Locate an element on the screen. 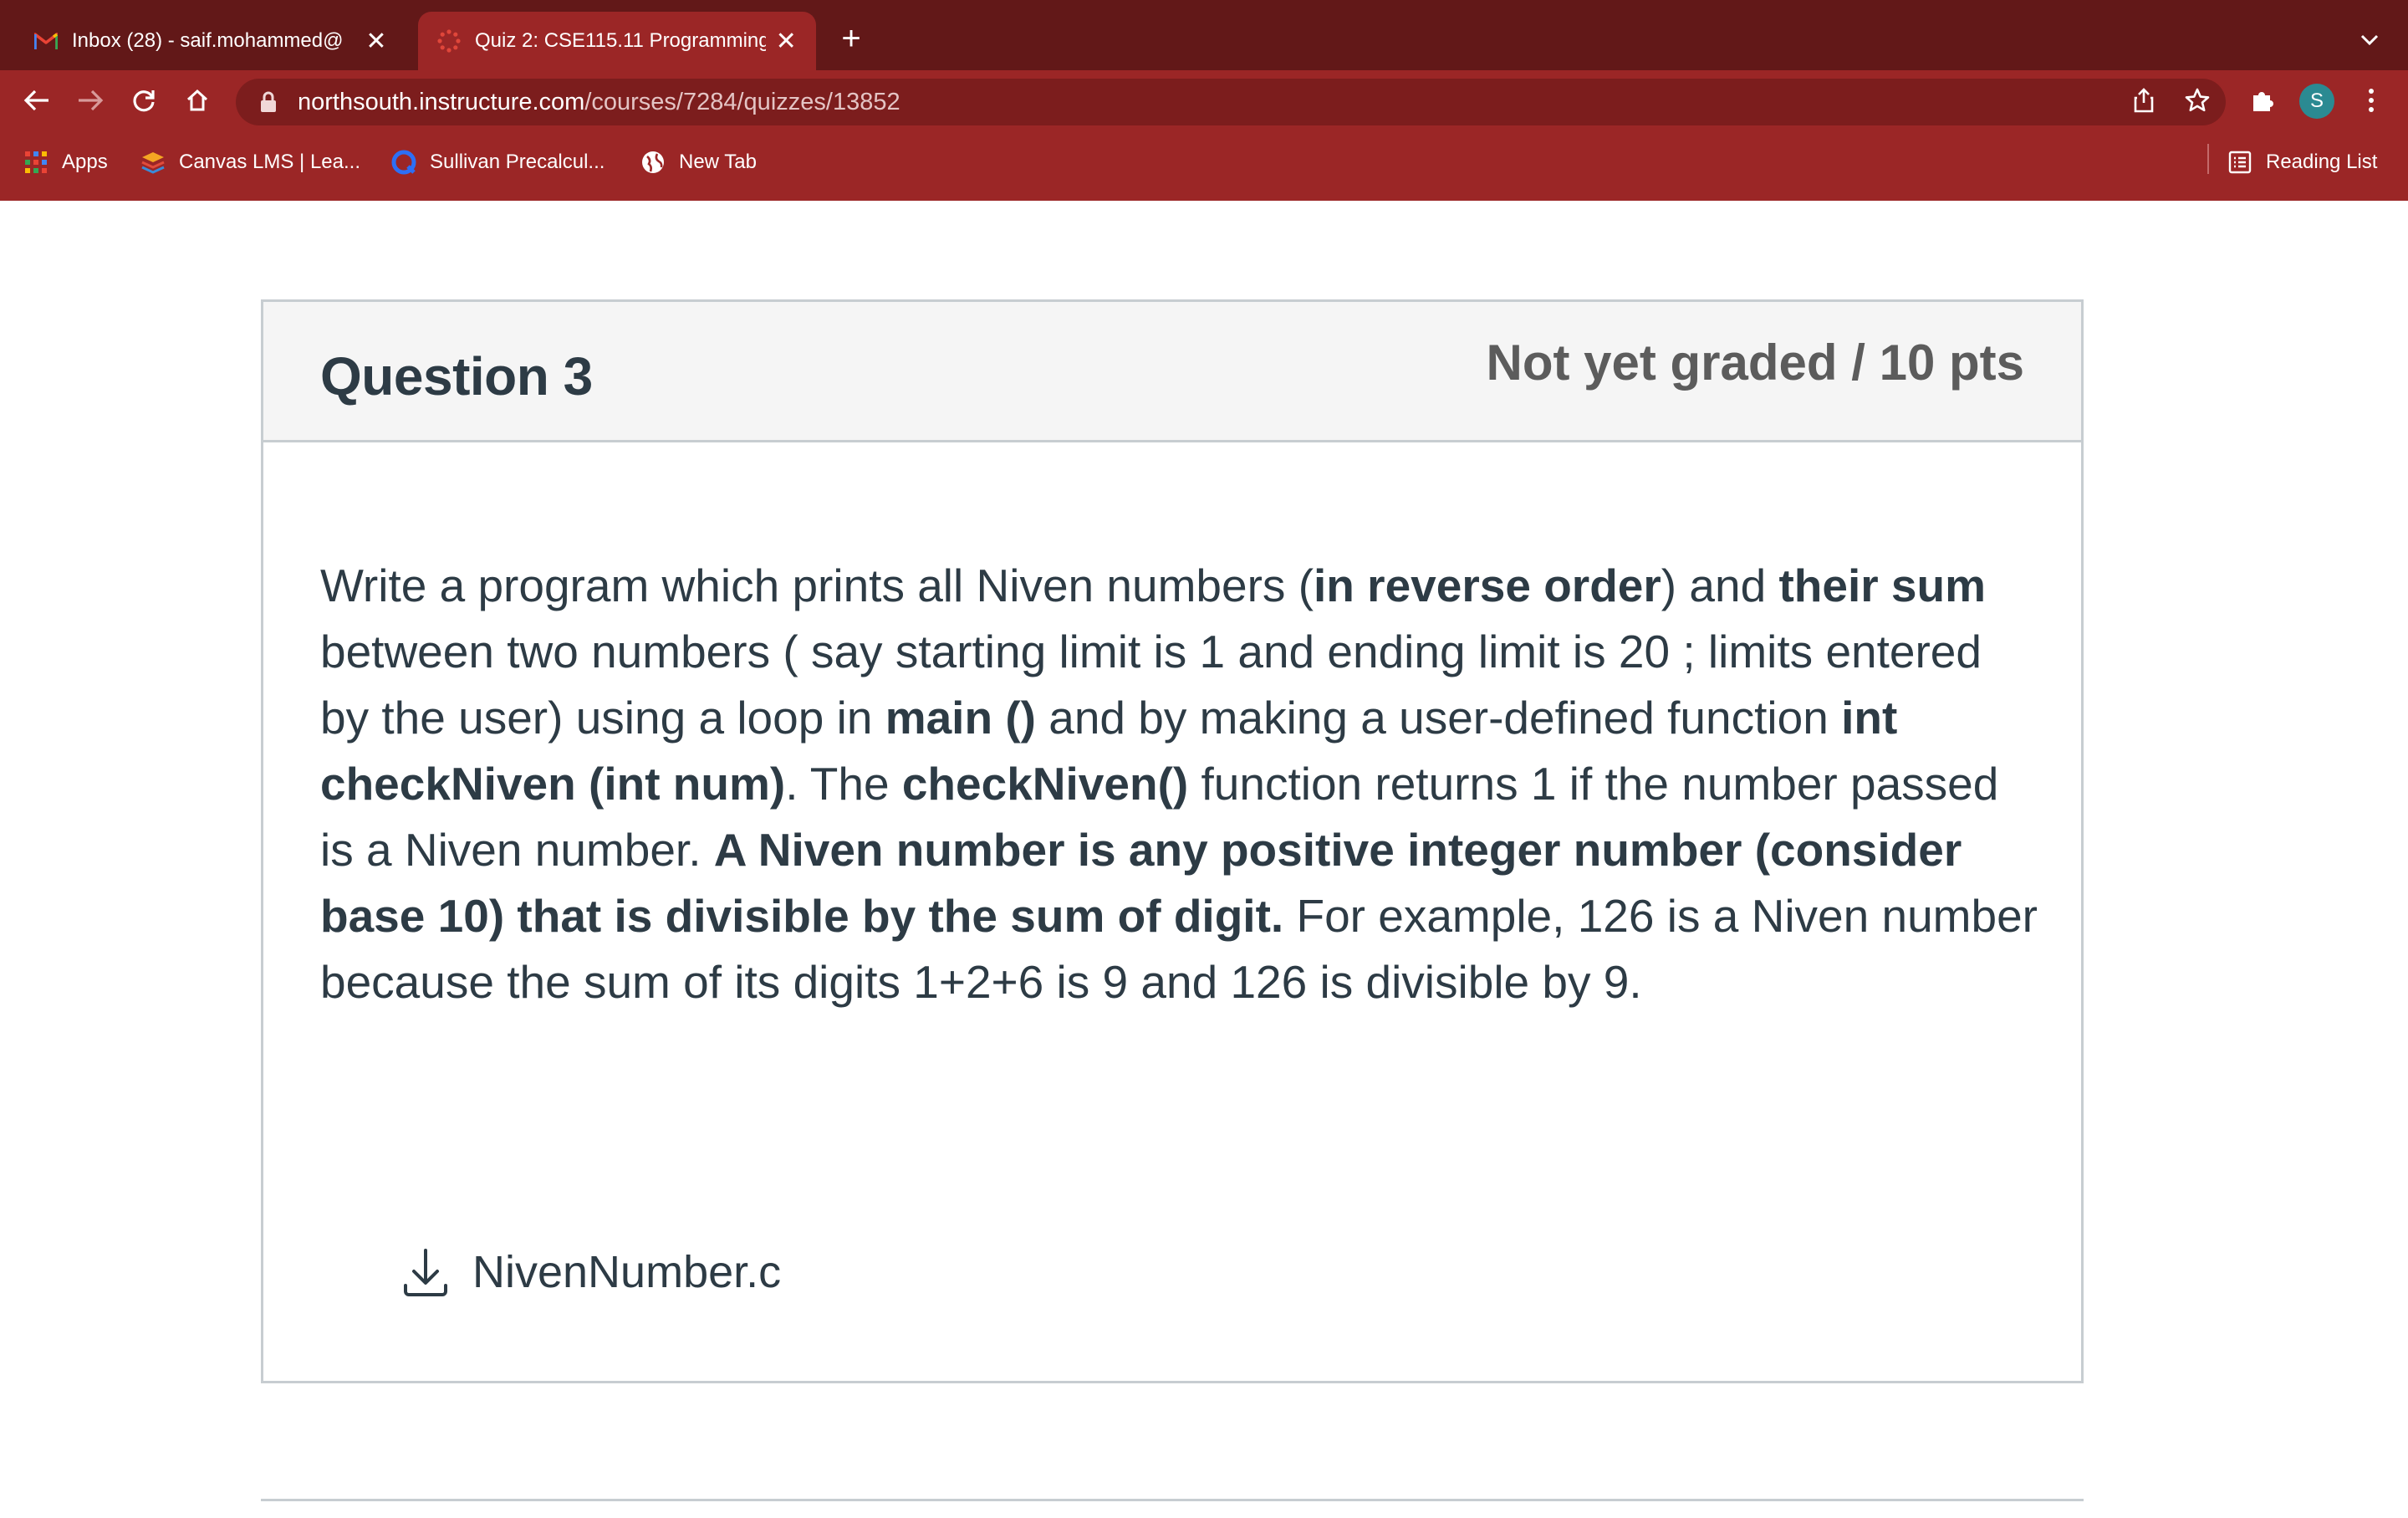  tab-title: Quiz 2: CSE115.11 Programming is located at coordinates (621, 40).